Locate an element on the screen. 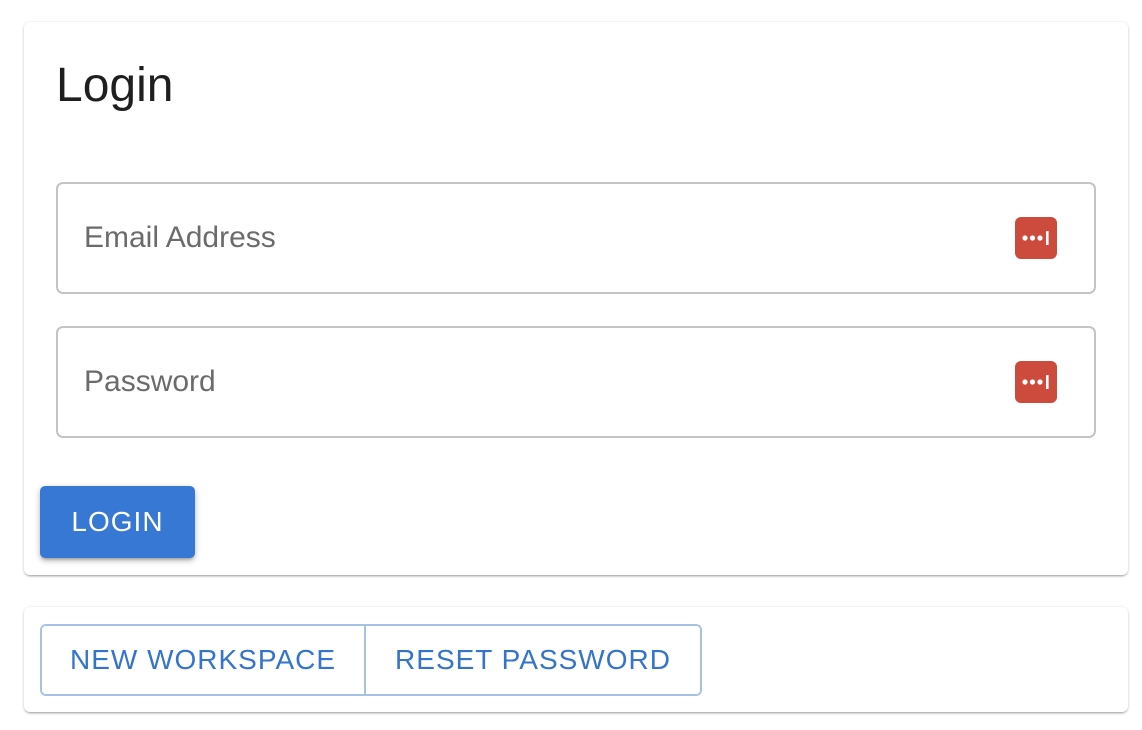 Image resolution: width=1142 pixels, height=730 pixels. password-field is located at coordinates (576, 382).